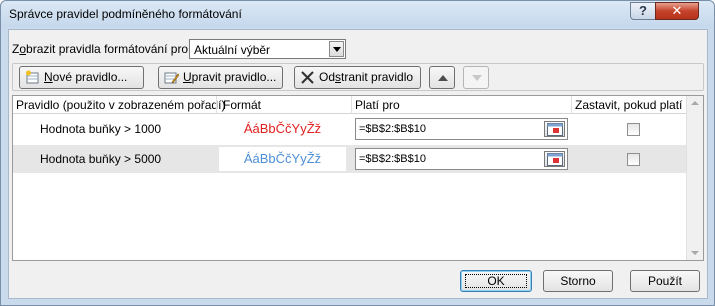 The width and height of the screenshot is (715, 306). Describe the element at coordinates (101, 129) in the screenshot. I see `rule-name: Hodnota buňky > 1000` at that location.